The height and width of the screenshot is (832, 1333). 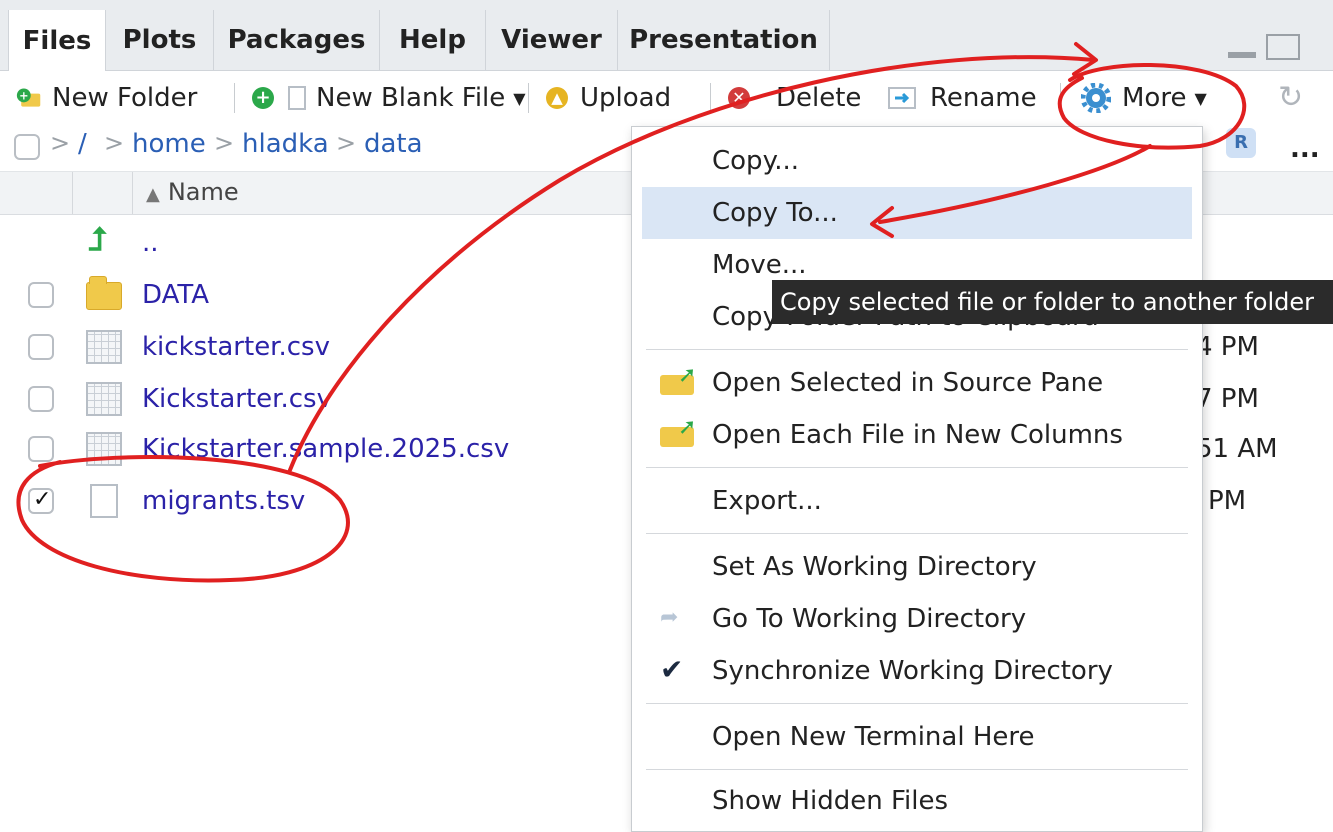 I want to click on document-file-icon, so click(x=102, y=501).